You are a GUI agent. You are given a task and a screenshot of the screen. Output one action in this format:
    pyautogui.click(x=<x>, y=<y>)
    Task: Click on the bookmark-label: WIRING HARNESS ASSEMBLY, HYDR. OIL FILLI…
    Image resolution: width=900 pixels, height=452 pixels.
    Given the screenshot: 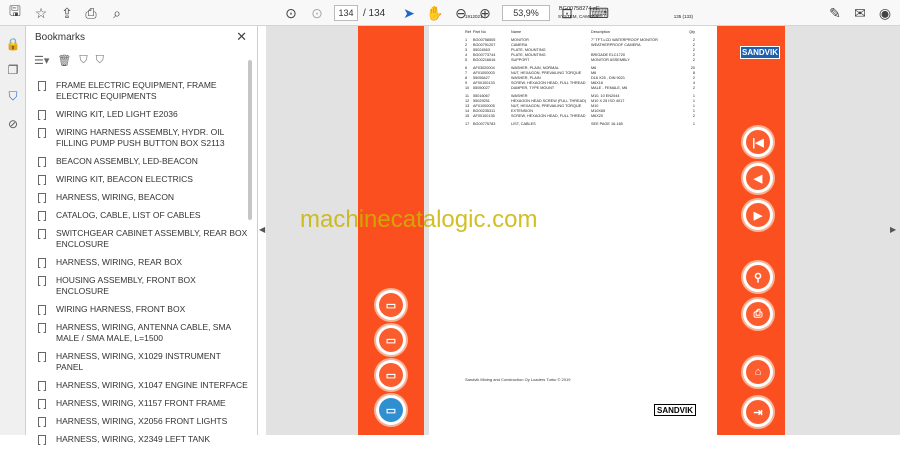 What is the action you would take?
    pyautogui.click(x=140, y=137)
    